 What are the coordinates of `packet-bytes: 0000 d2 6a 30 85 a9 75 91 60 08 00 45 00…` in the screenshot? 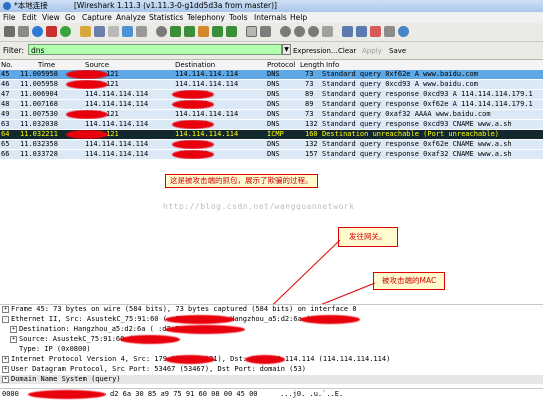 It's located at (271, 394).